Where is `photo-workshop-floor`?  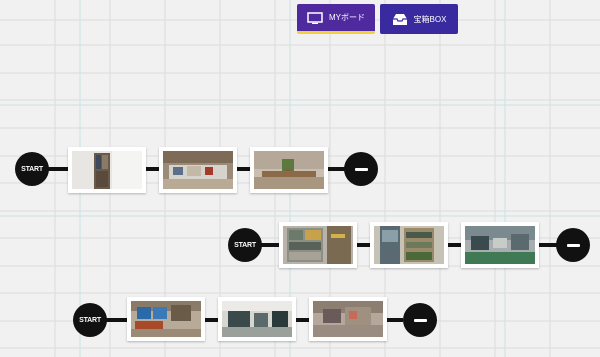 photo-workshop-floor is located at coordinates (348, 319).